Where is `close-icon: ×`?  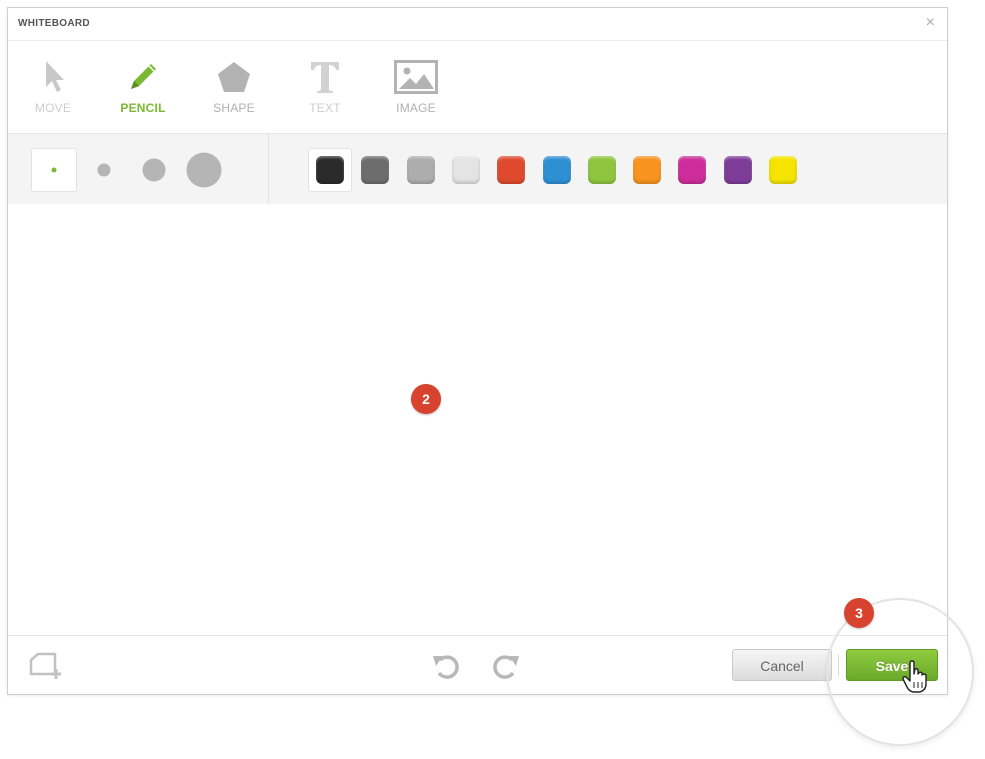 close-icon: × is located at coordinates (930, 23).